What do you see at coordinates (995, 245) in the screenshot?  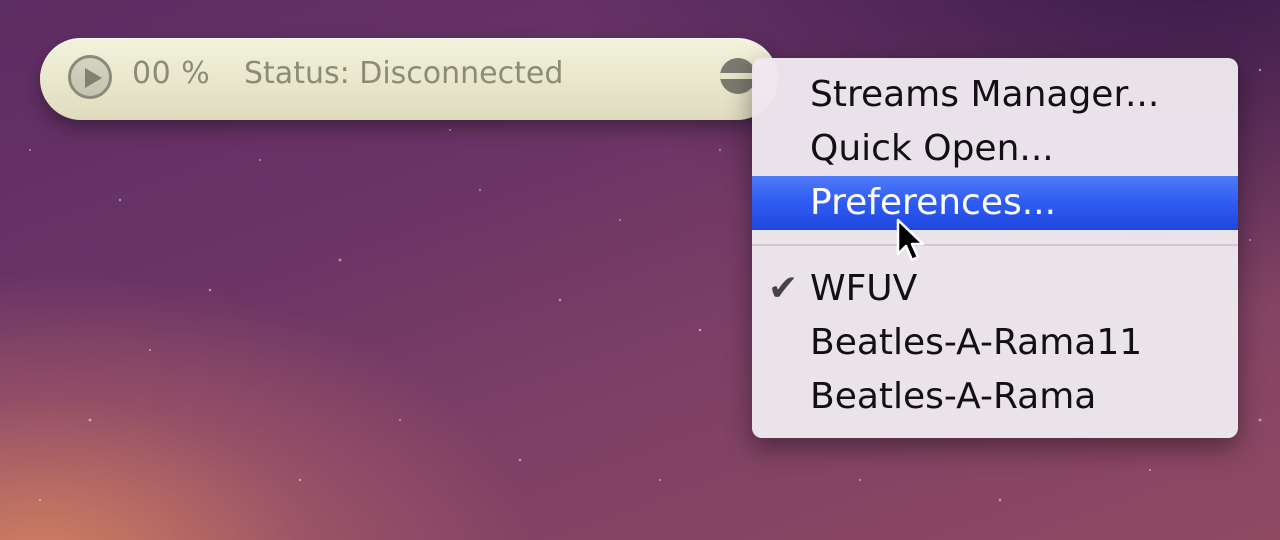 I see `menu-separator` at bounding box center [995, 245].